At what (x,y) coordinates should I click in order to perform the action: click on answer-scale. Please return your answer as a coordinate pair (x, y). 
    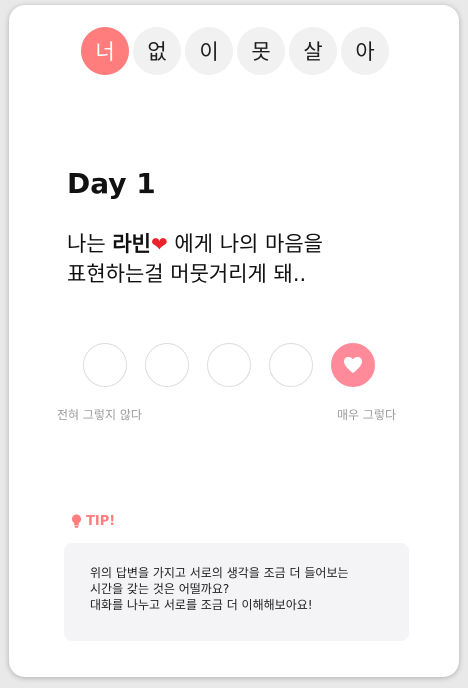
    Looking at the image, I should click on (238, 365).